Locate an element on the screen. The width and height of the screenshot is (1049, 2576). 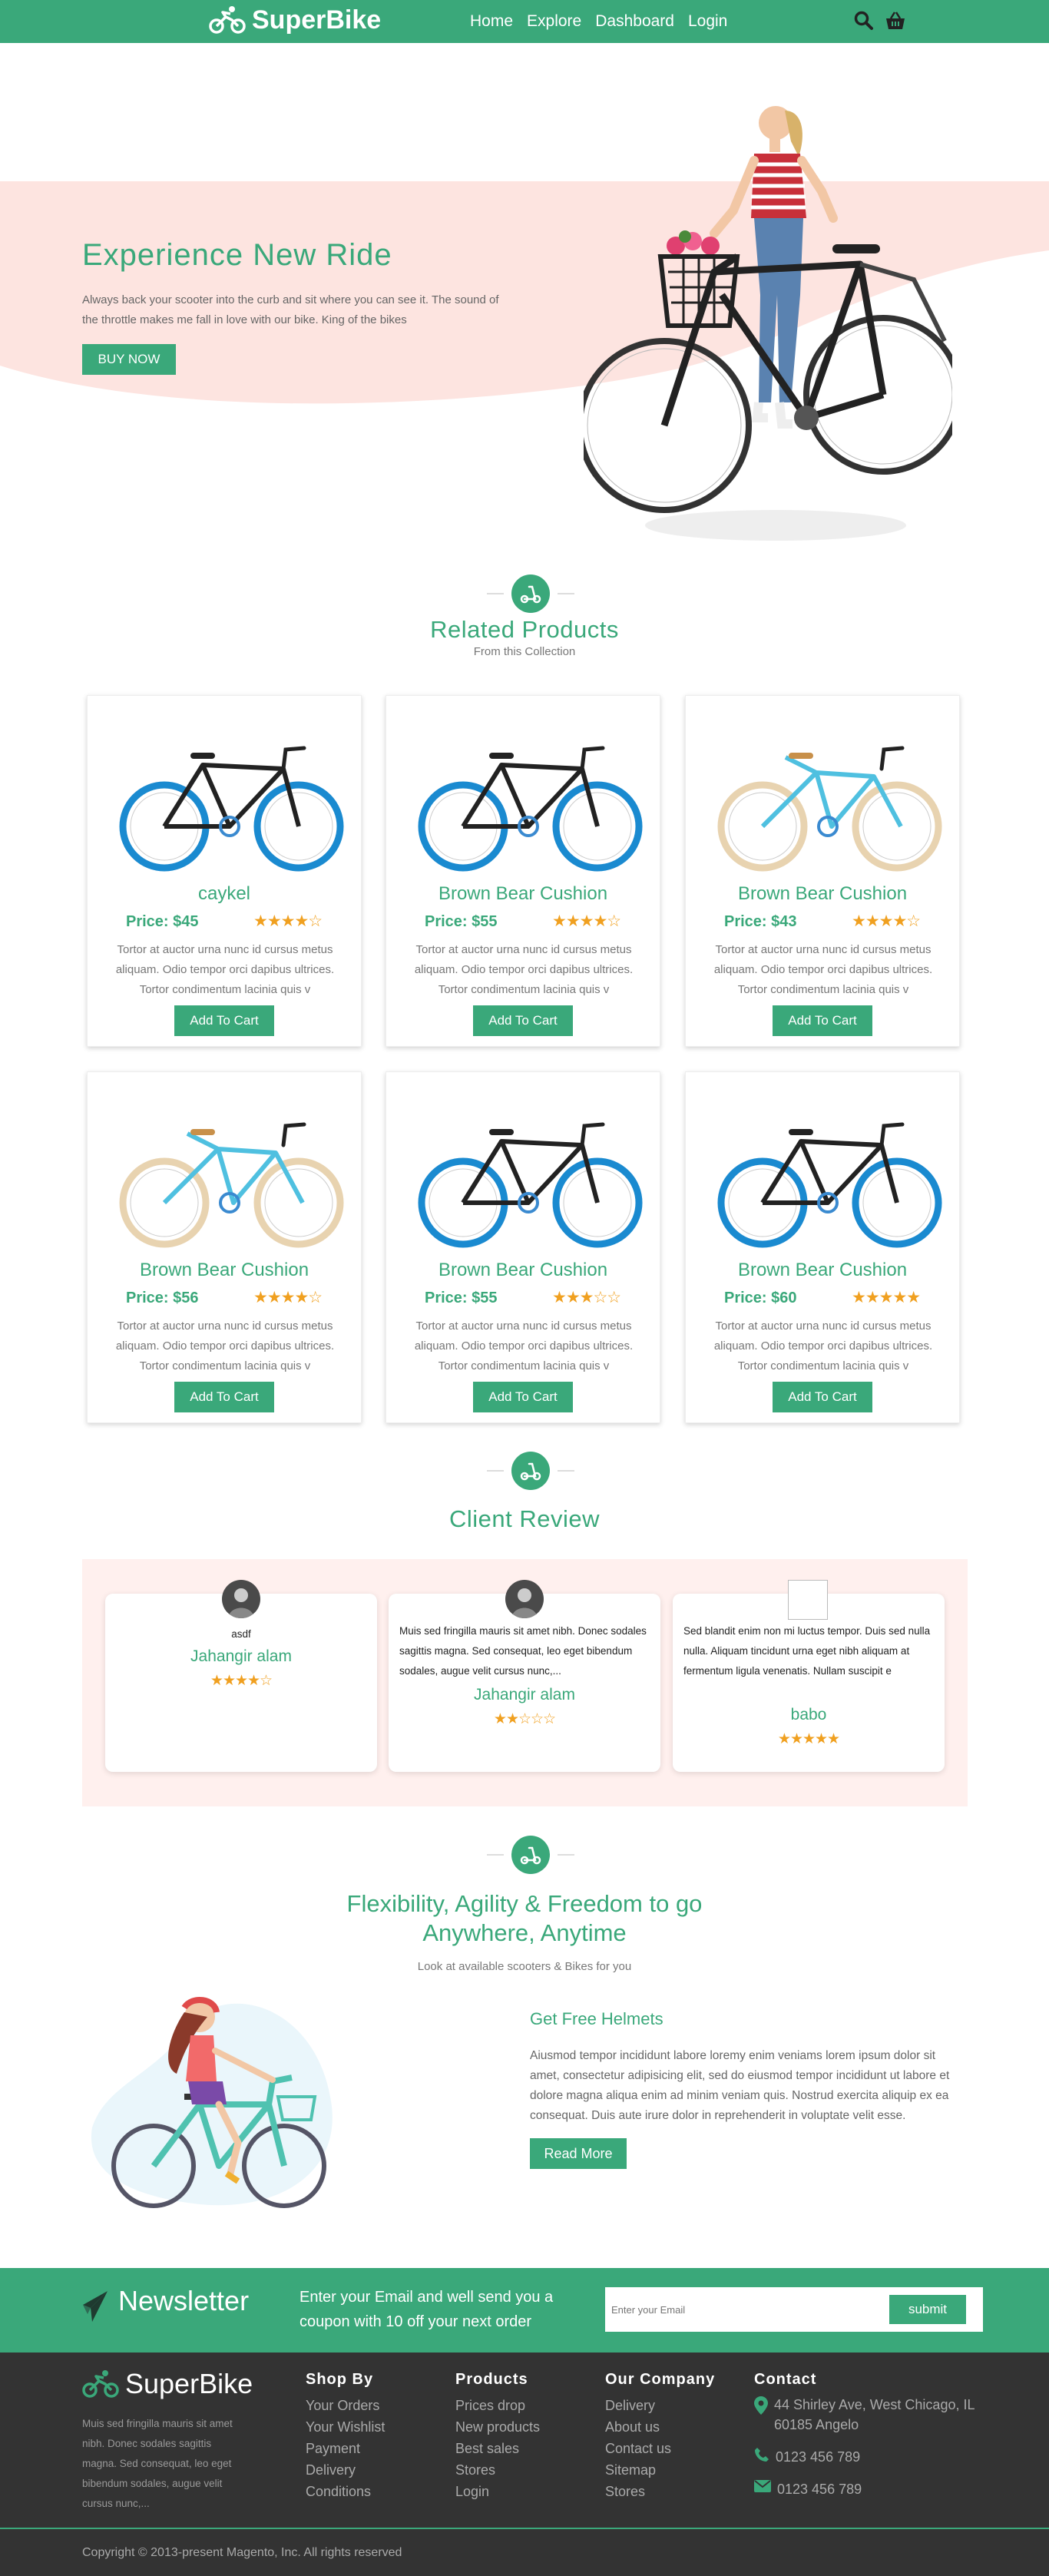
feature-heading: Get Free Helmets is located at coordinates (596, 2018).